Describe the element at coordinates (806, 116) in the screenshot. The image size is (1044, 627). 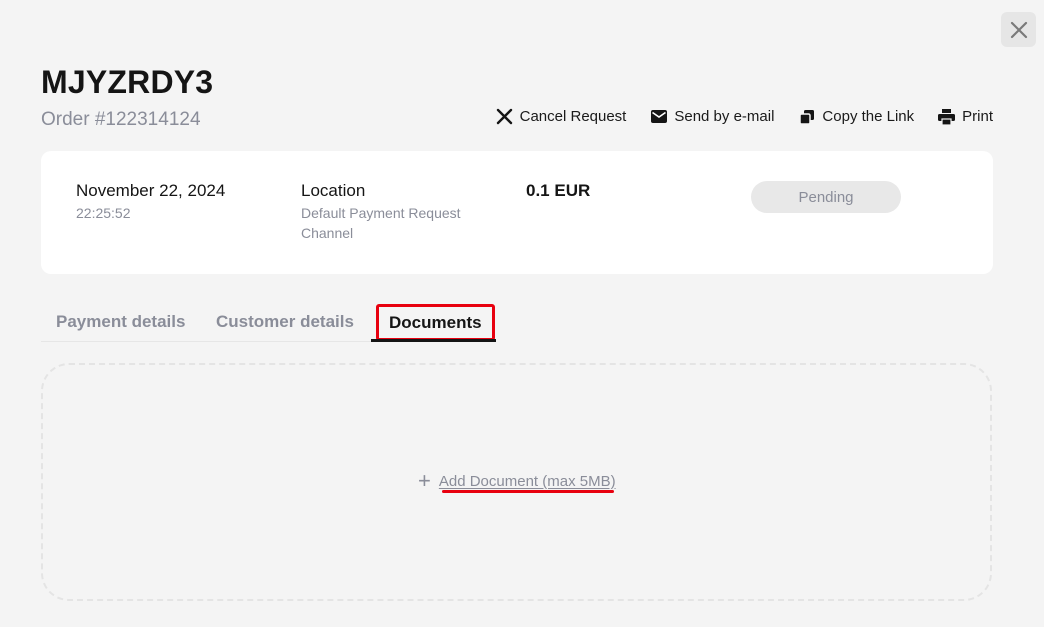
I see `copy-icon` at that location.